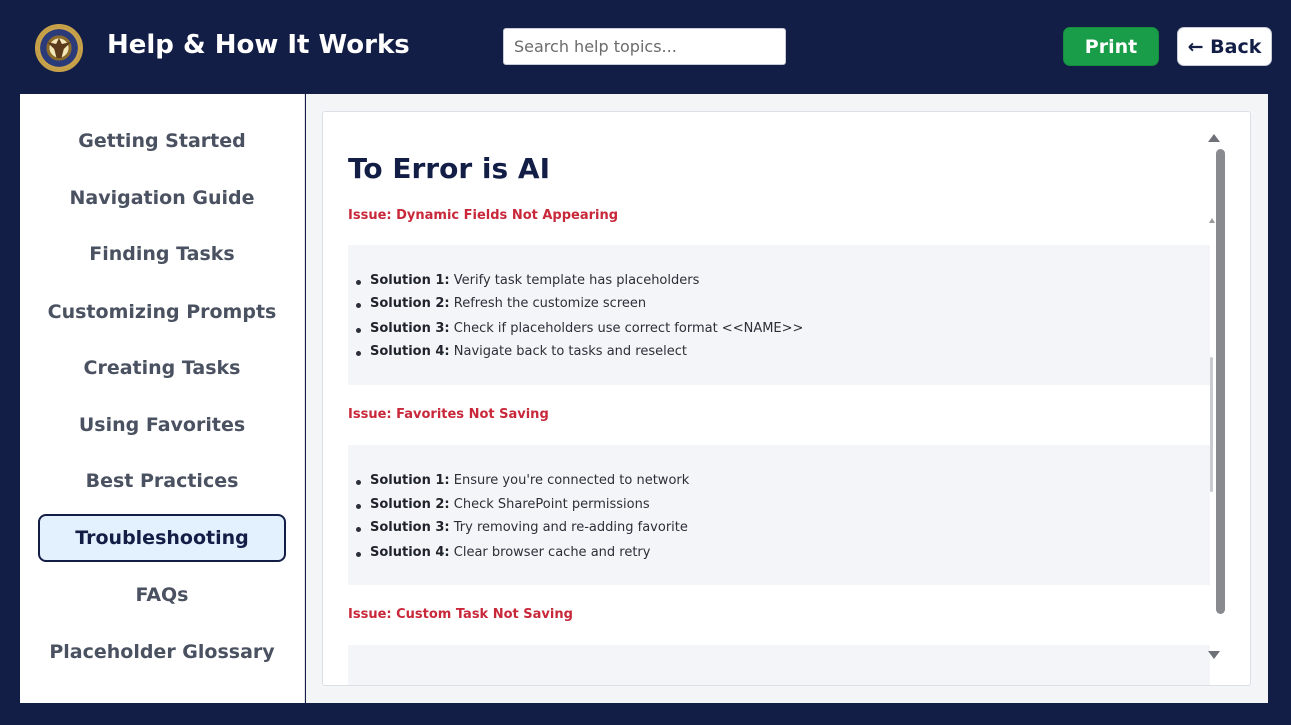 This screenshot has height=725, width=1291. I want to click on eagle-icon, so click(59, 48).